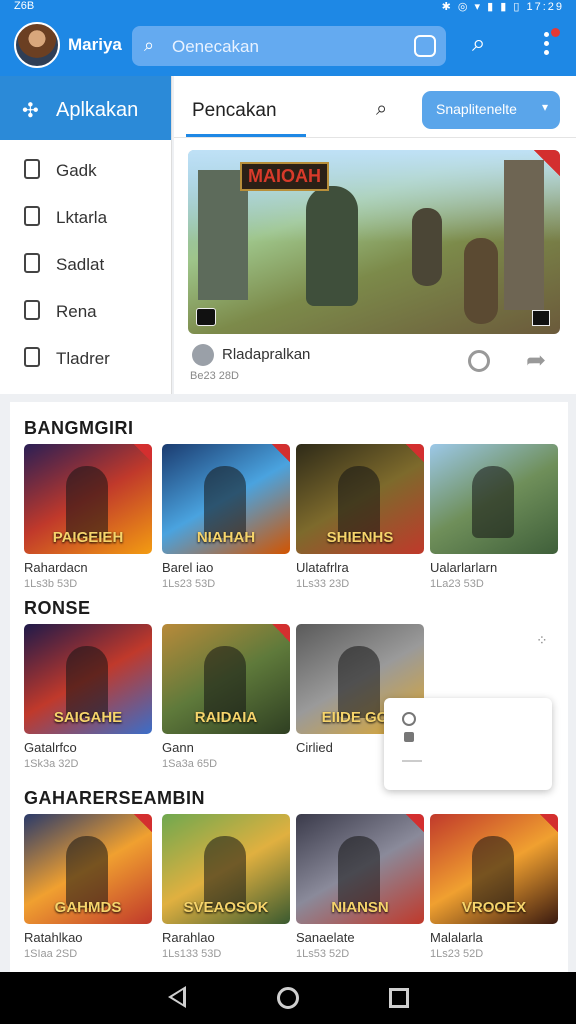 Image resolution: width=576 pixels, height=1024 pixels. Describe the element at coordinates (214, 376) in the screenshot. I see `featured-game-meta: Be23 28D` at that location.